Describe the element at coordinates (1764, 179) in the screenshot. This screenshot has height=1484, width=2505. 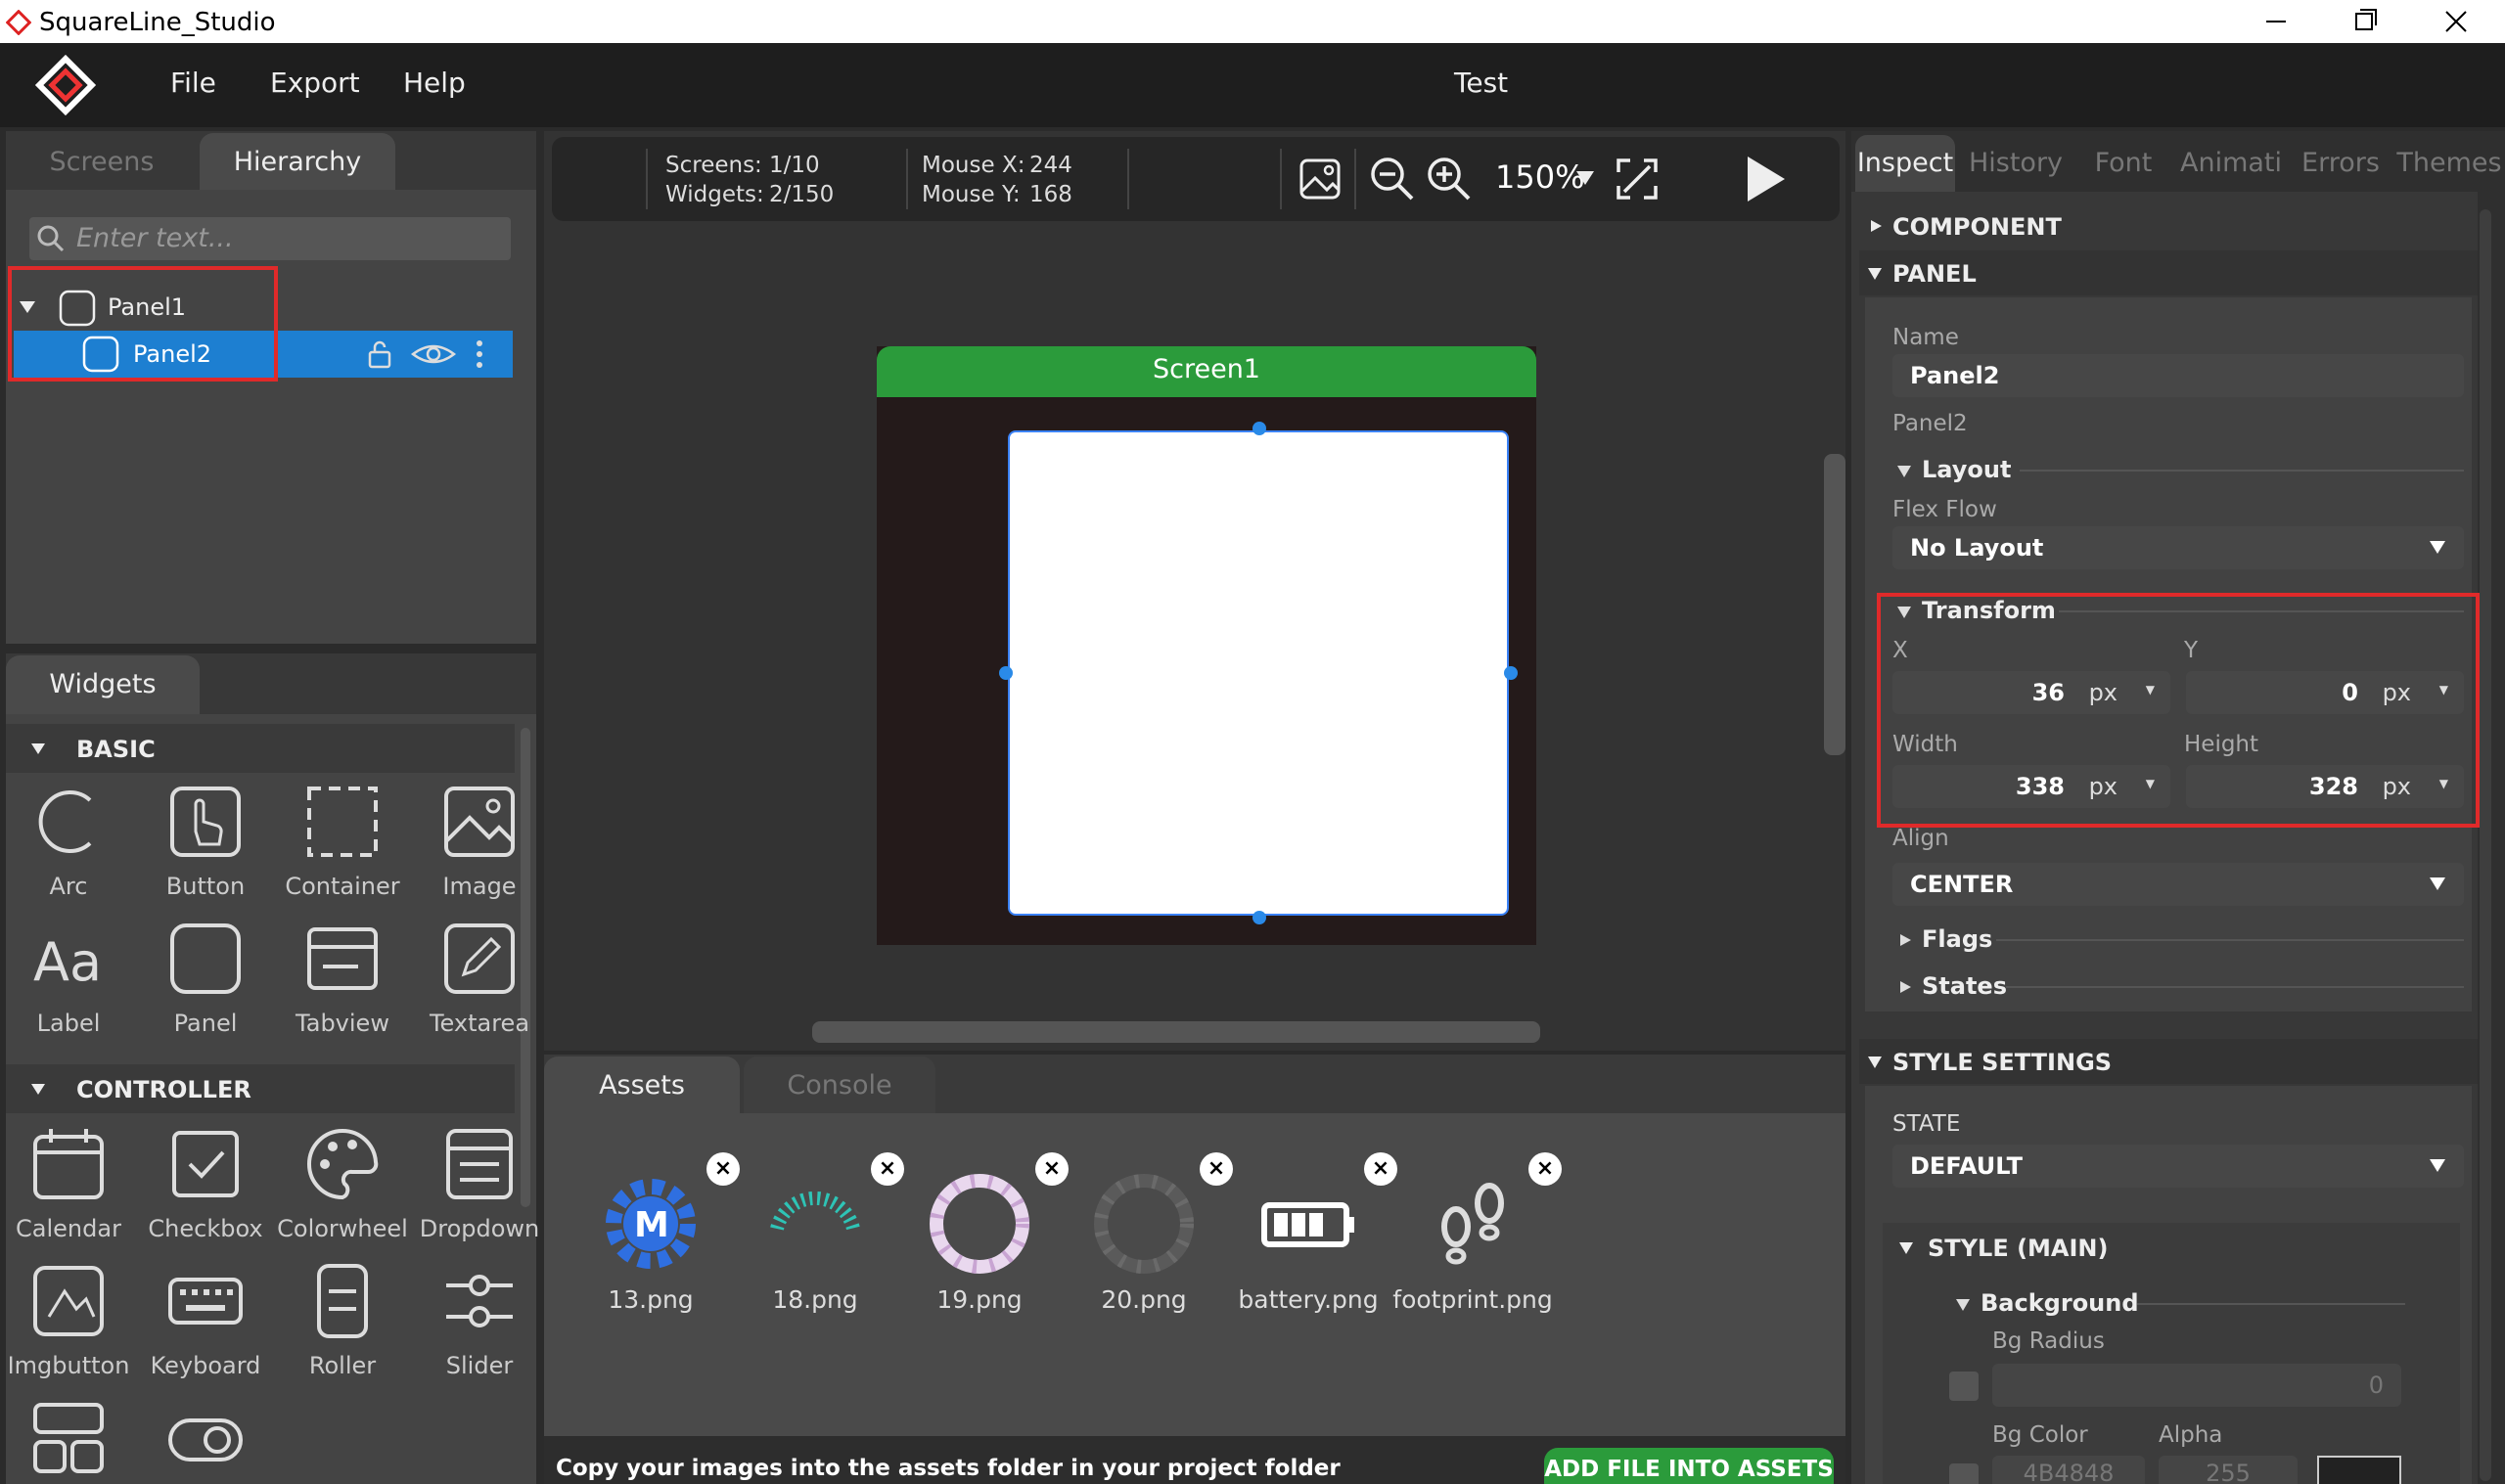
I see `play-icon` at that location.